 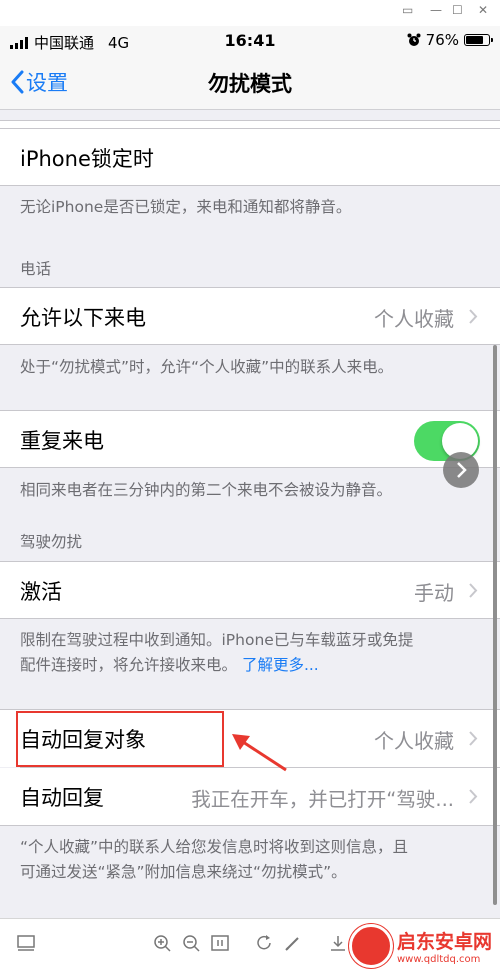 What do you see at coordinates (338, 943) in the screenshot?
I see `download-icon` at bounding box center [338, 943].